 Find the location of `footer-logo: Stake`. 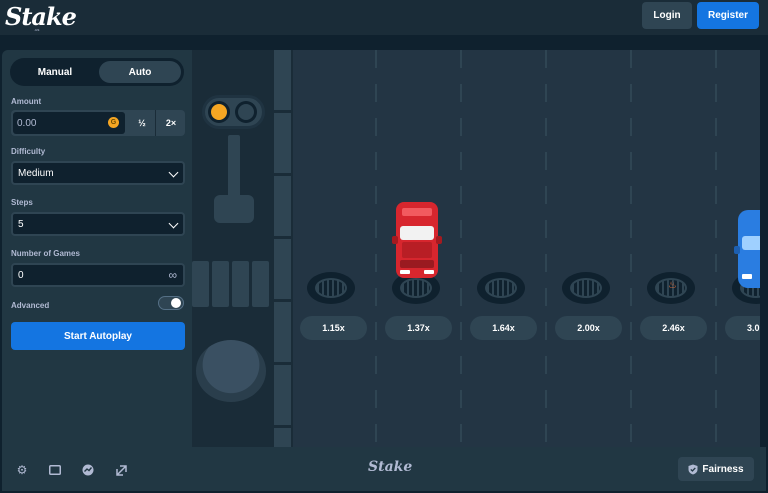

footer-logo: Stake is located at coordinates (390, 467).